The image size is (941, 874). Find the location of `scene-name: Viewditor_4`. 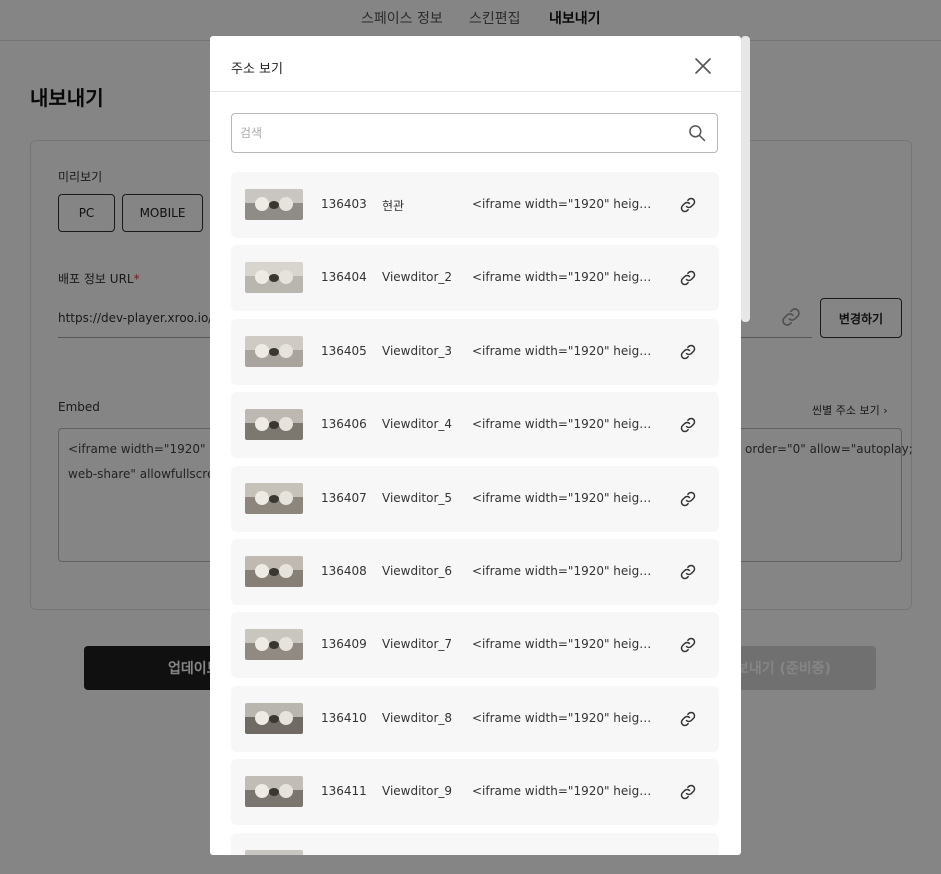

scene-name: Viewditor_4 is located at coordinates (417, 424).